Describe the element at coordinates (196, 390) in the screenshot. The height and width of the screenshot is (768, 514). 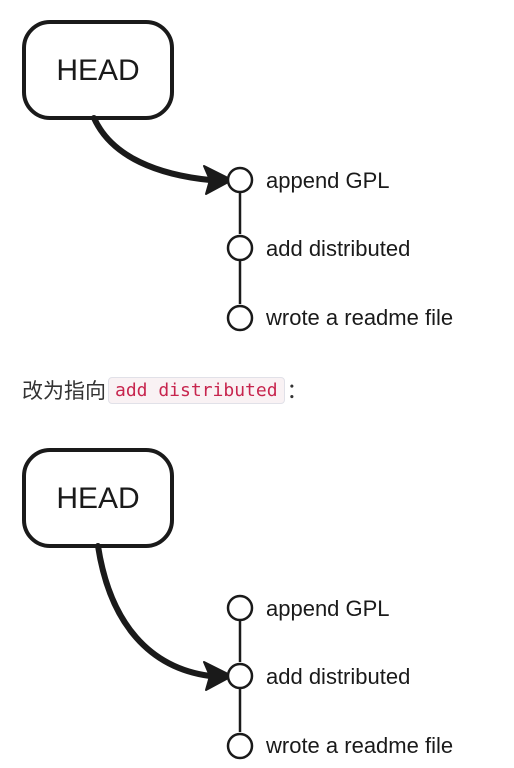
I see `caption-code: add distributed` at that location.